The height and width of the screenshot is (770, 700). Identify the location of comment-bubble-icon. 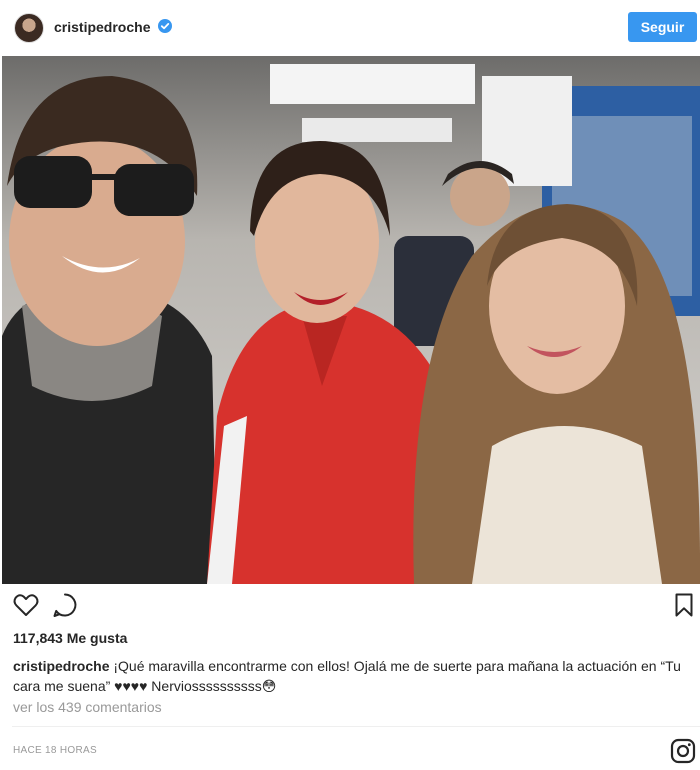
(65, 605).